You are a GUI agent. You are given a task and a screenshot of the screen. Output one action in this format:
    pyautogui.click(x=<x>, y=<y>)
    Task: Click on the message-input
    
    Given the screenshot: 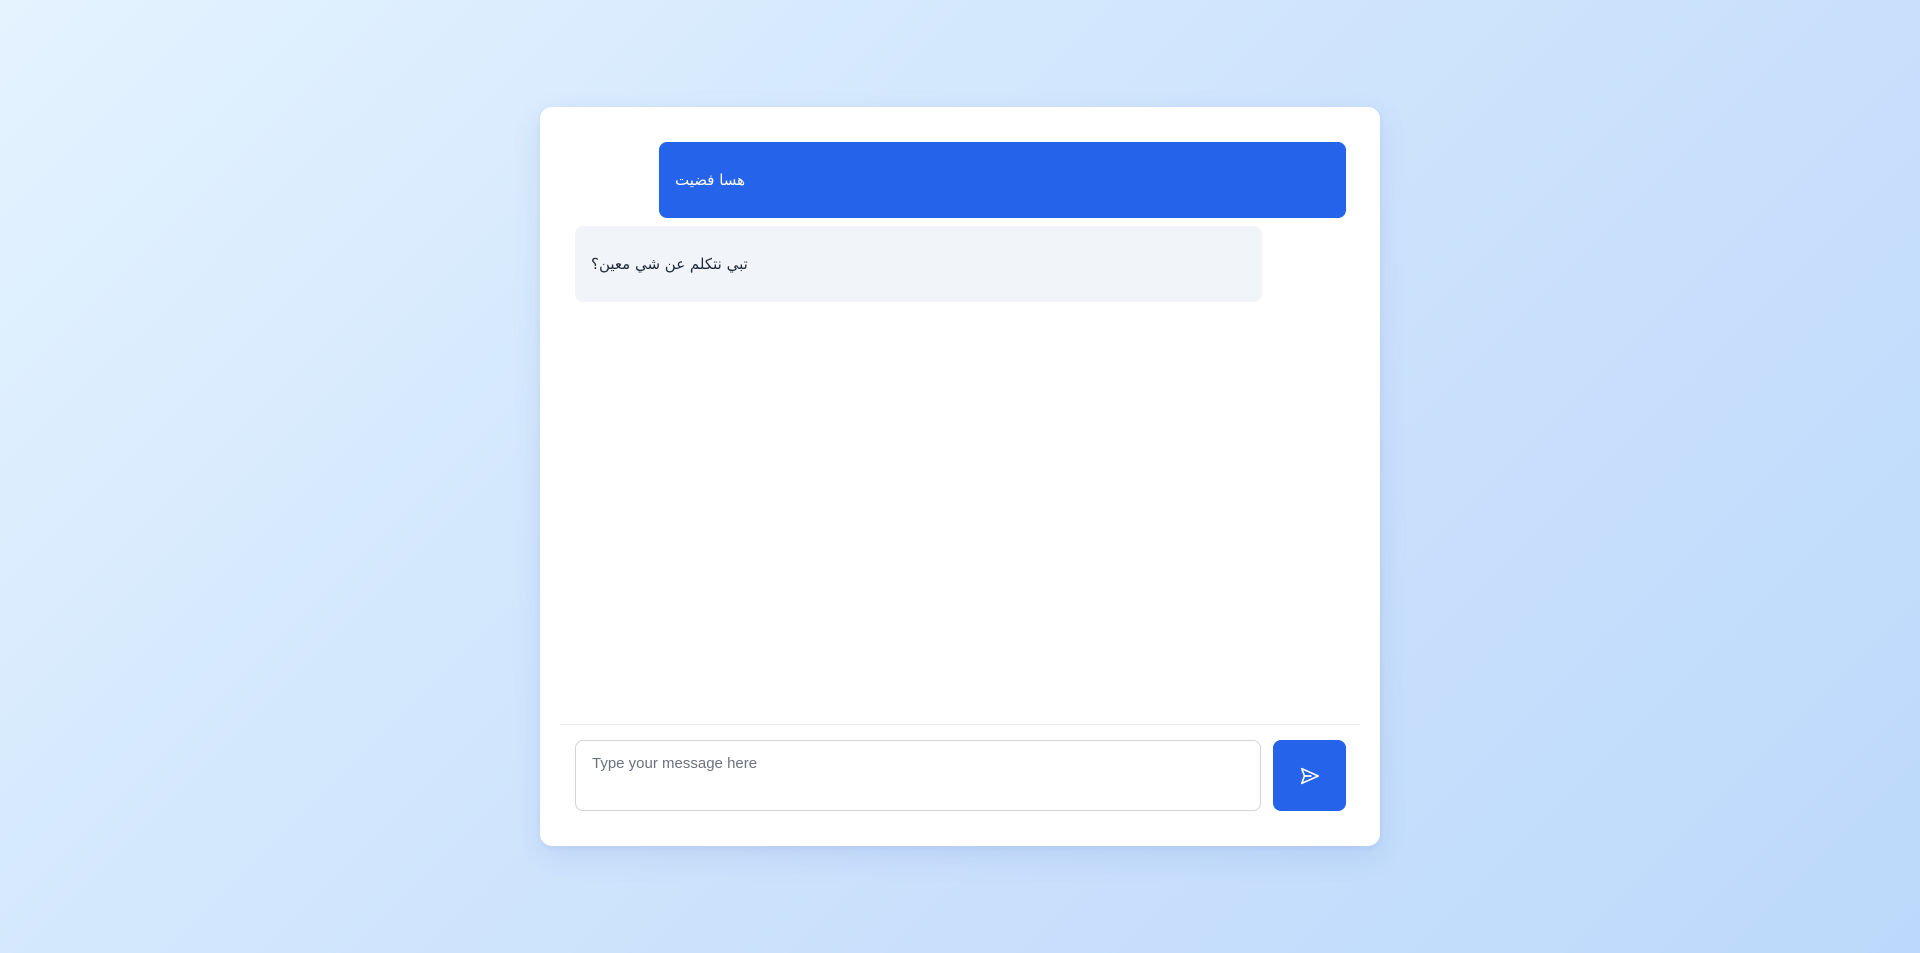 What is the action you would take?
    pyautogui.click(x=918, y=775)
    